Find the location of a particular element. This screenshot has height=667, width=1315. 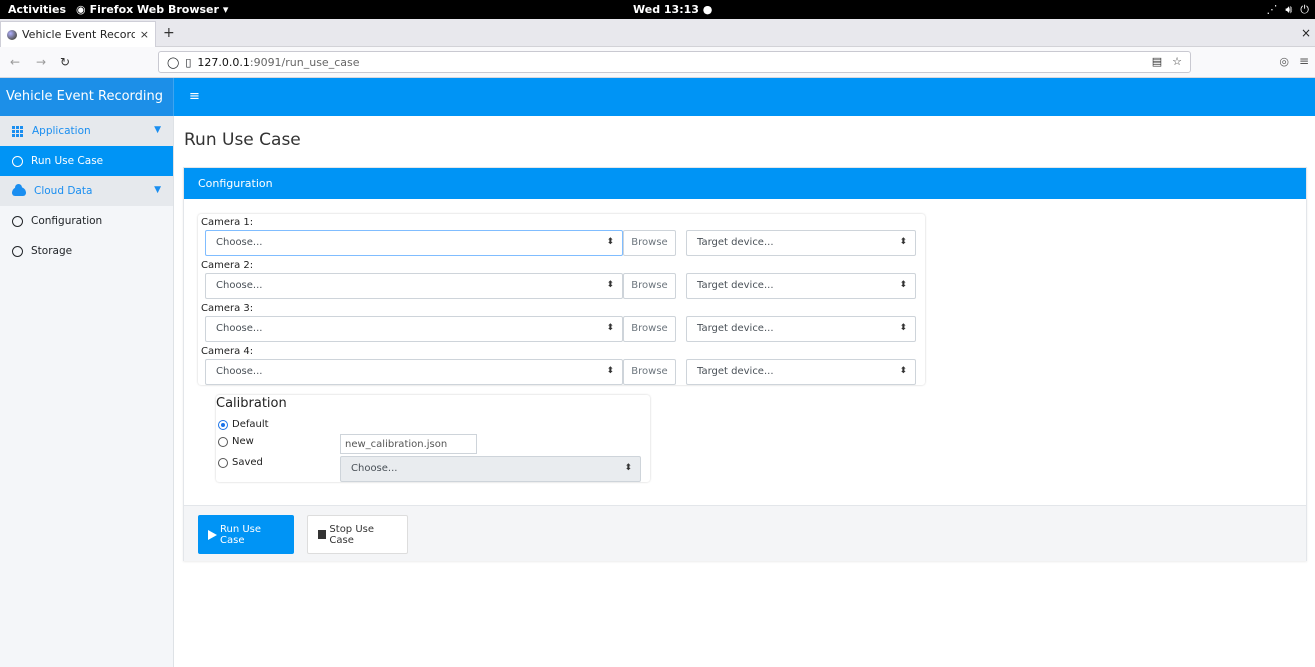

camera-4-label: Camera 4: is located at coordinates (227, 351).